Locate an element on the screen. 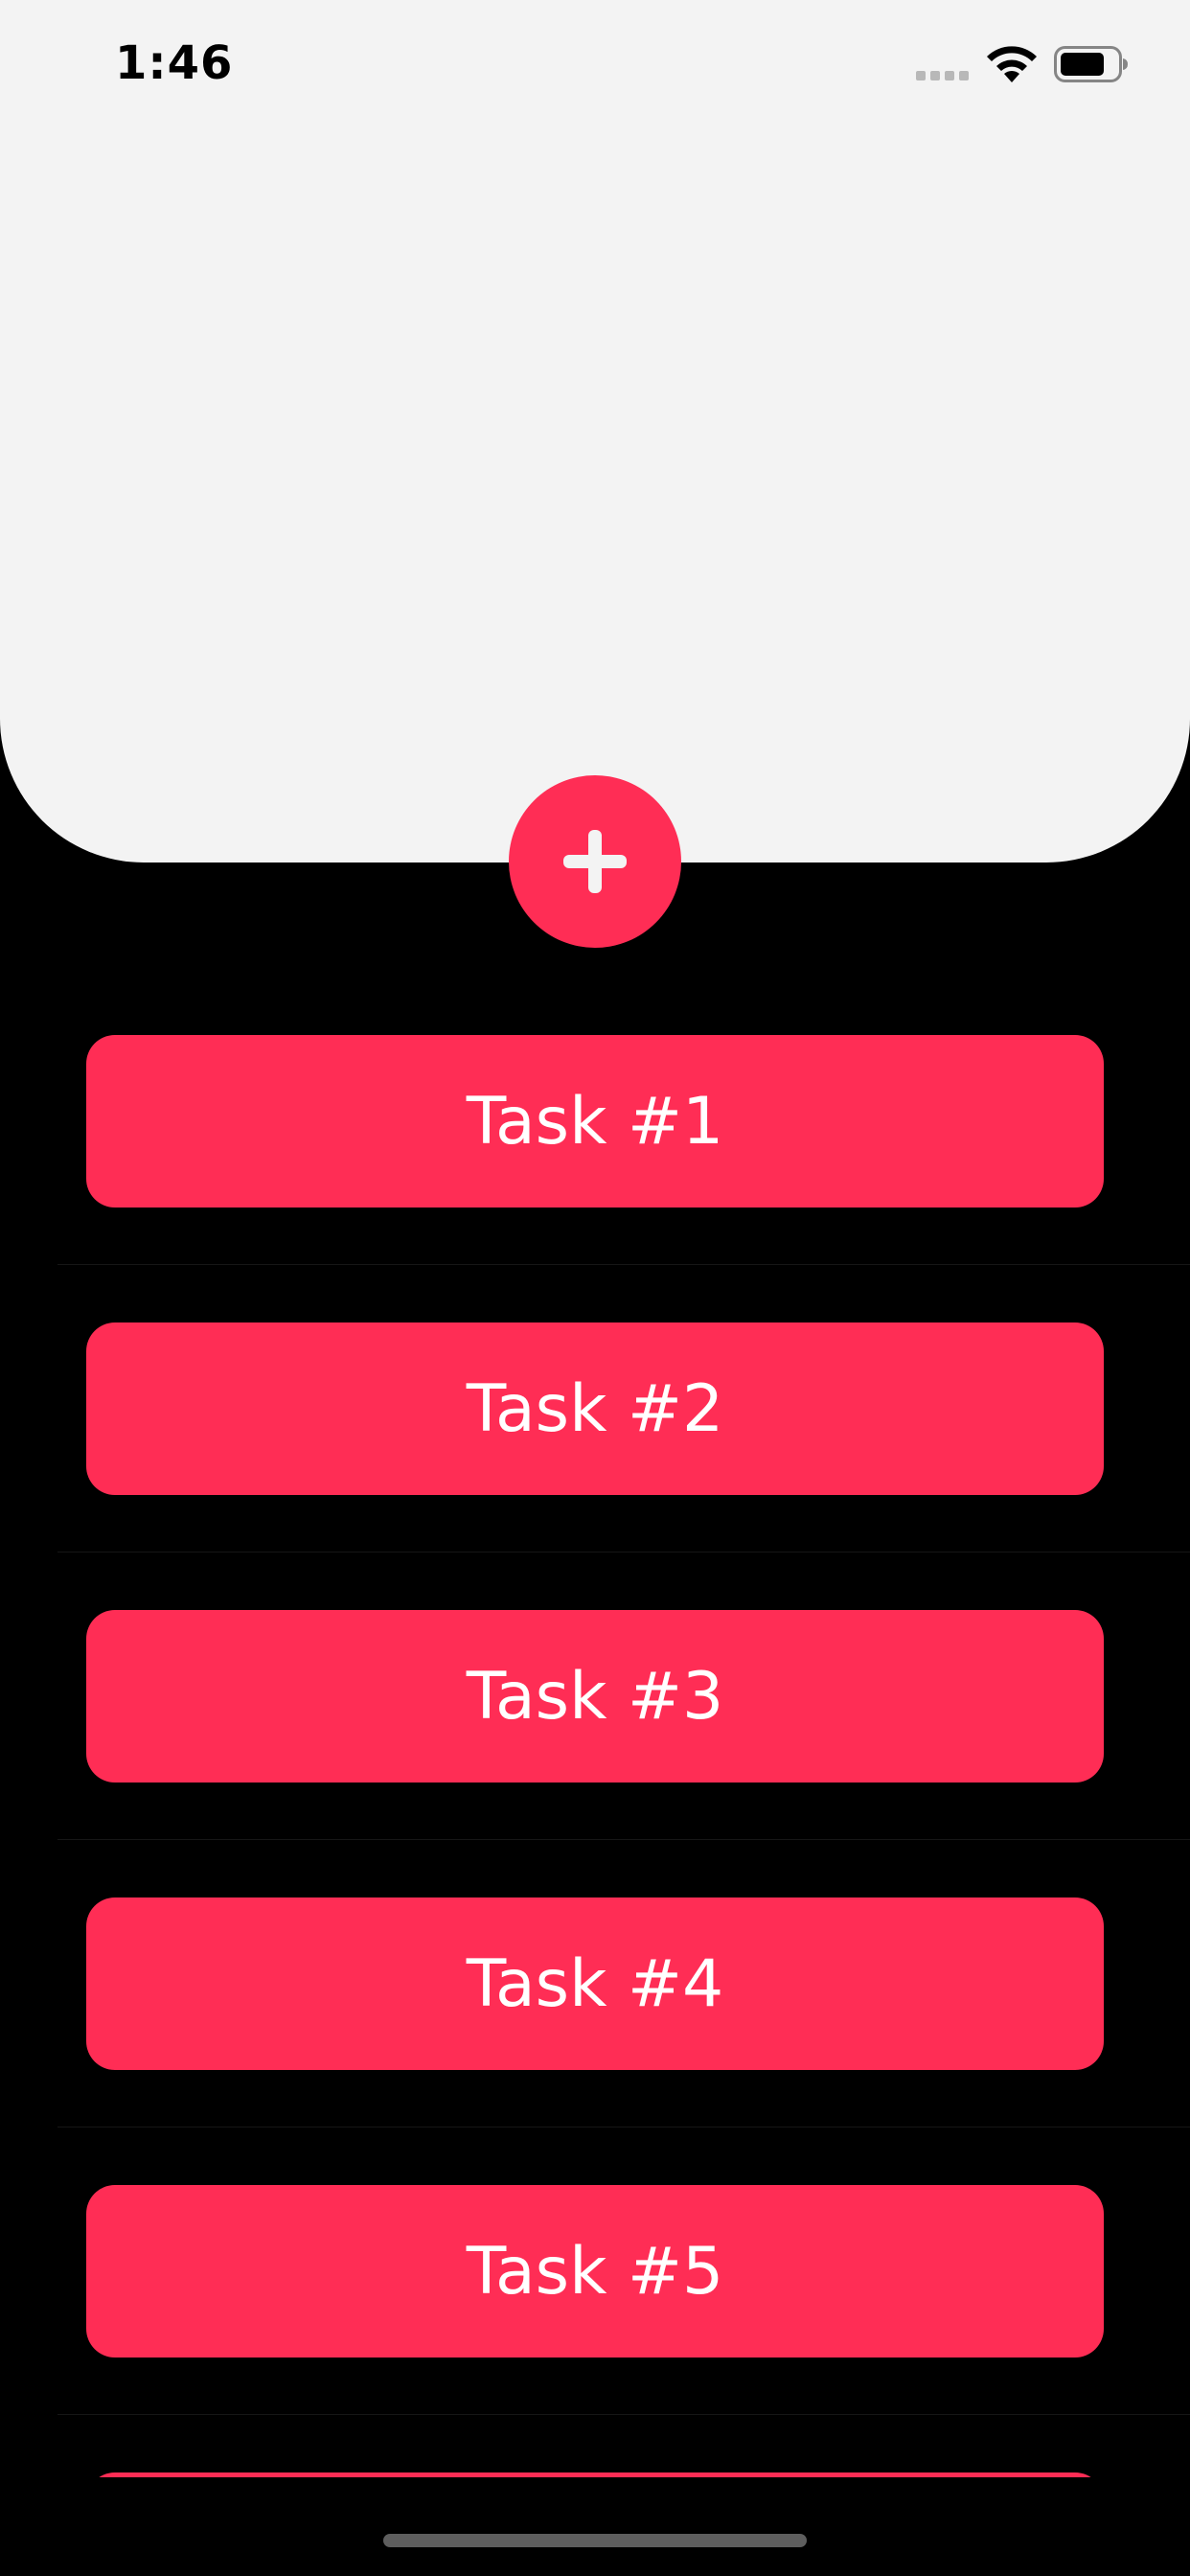 The width and height of the screenshot is (1190, 2576). battery-icon is located at coordinates (1091, 64).